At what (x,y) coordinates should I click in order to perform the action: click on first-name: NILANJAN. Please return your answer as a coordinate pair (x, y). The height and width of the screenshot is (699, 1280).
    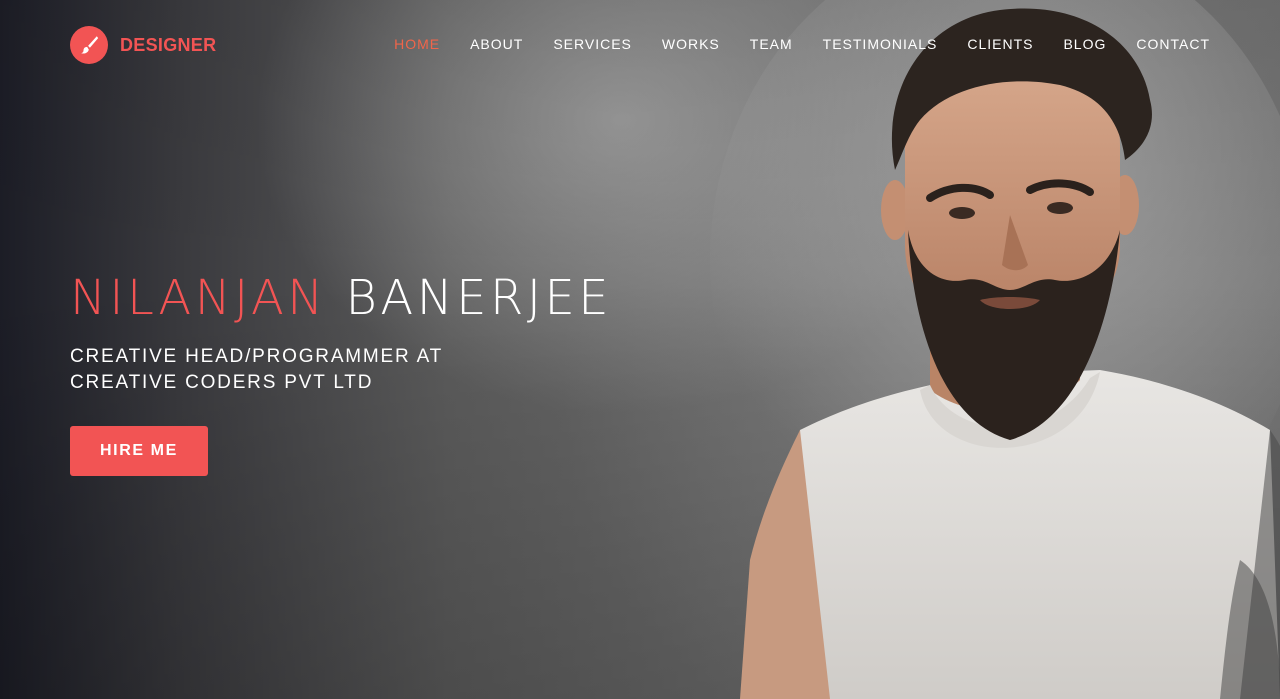
    Looking at the image, I should click on (198, 298).